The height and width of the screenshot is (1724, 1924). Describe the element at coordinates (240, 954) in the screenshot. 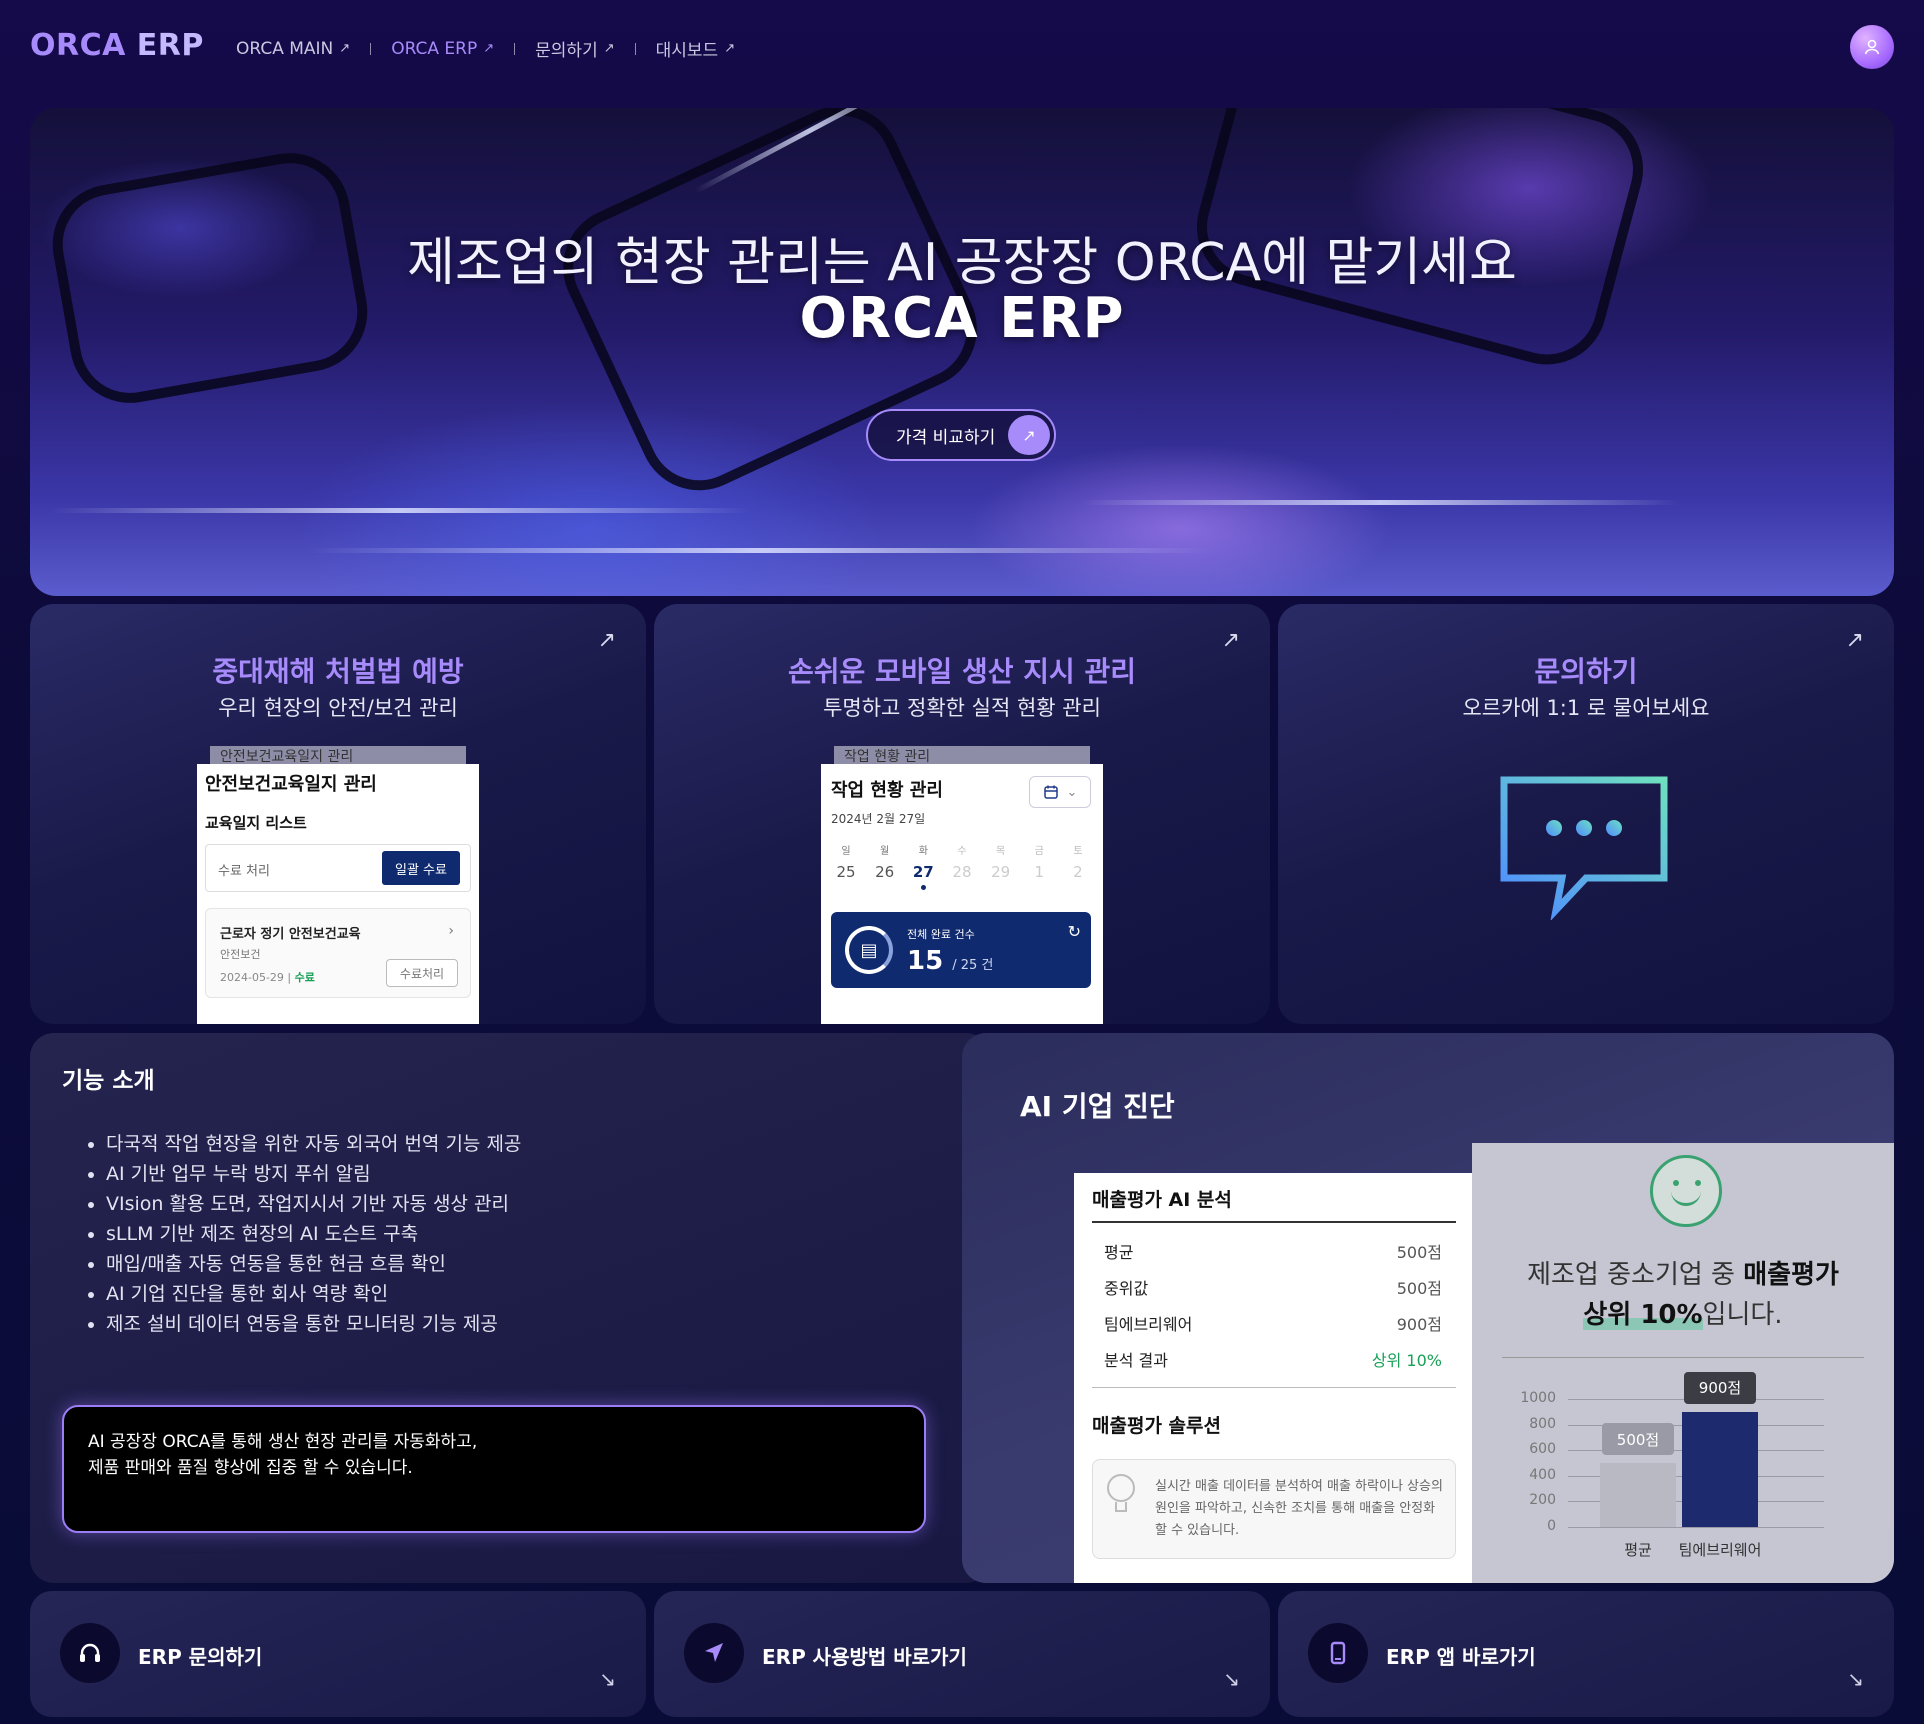

I see `mock-row-category: 안전보건` at that location.